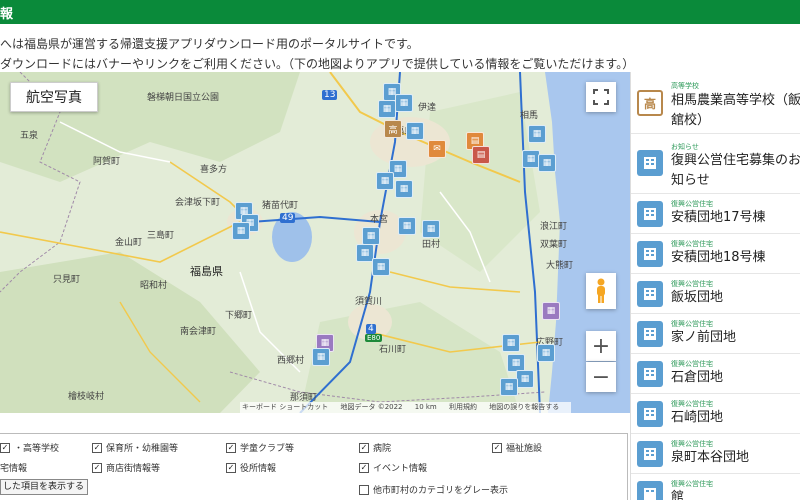  I want to click on list-item: 復興公営住宅 泉町本谷団地, so click(715, 454).